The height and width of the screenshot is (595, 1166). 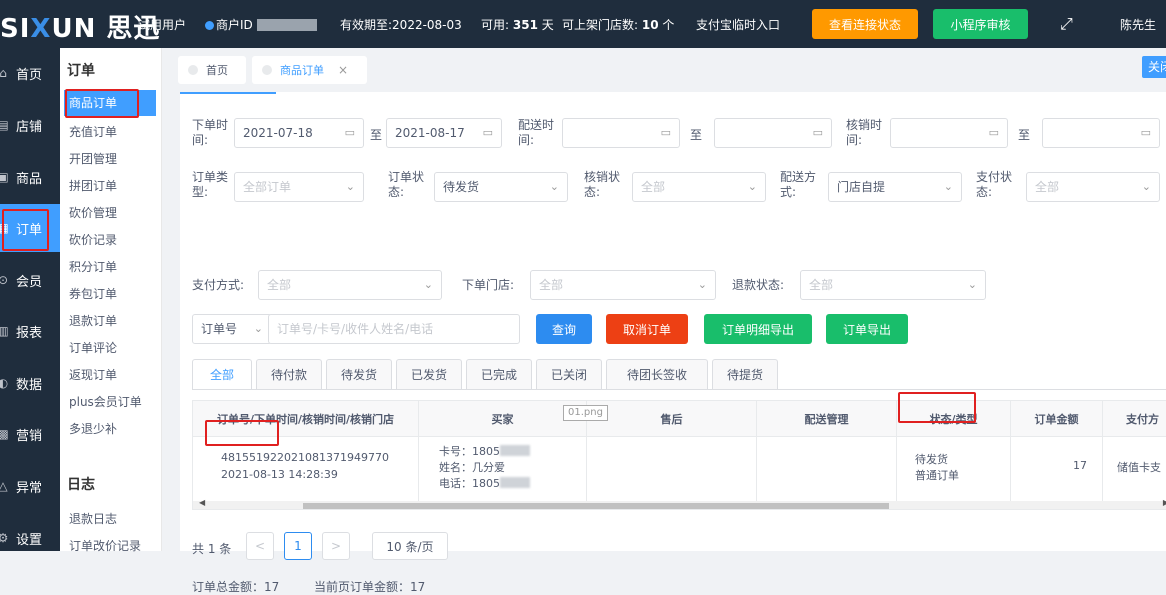 I want to click on check-connection-button: 查看连接状态, so click(x=865, y=24).